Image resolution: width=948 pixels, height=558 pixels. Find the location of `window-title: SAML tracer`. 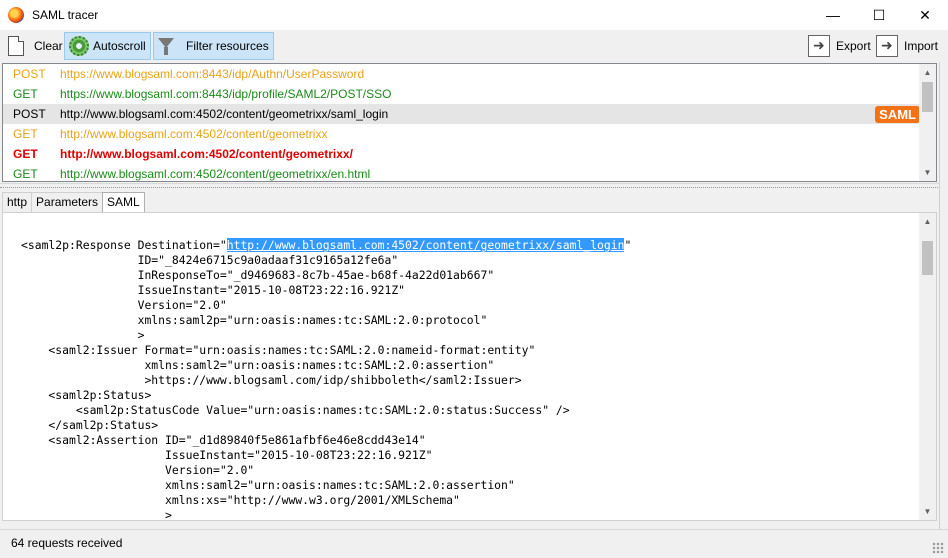

window-title: SAML tracer is located at coordinates (65, 15).